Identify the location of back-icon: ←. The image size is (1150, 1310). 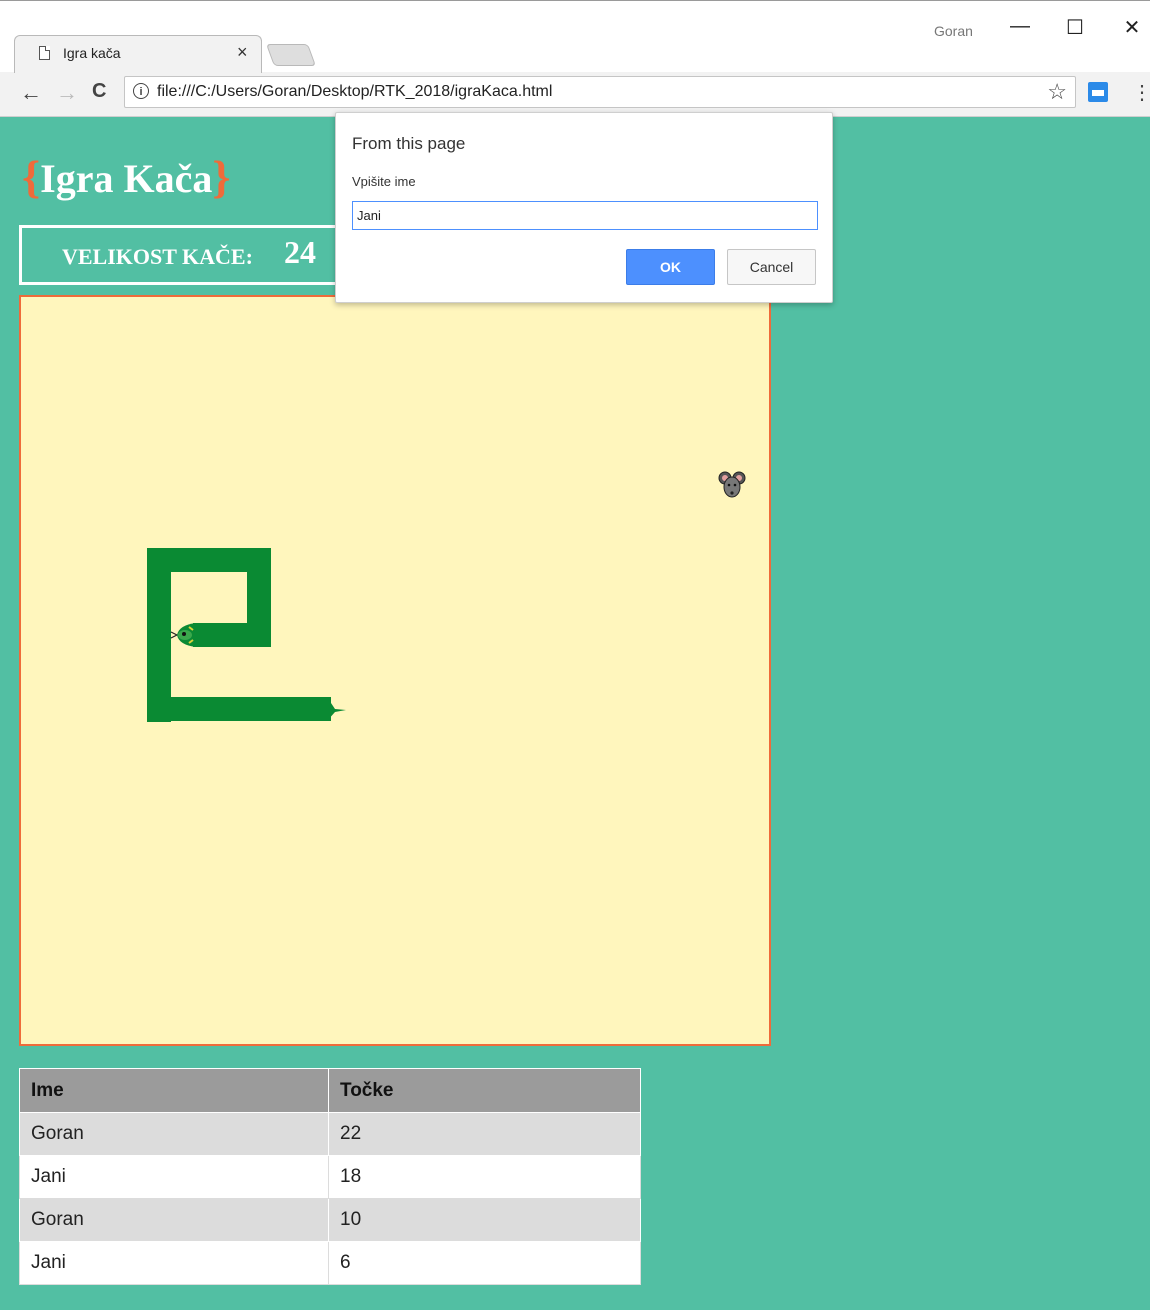
(31, 93).